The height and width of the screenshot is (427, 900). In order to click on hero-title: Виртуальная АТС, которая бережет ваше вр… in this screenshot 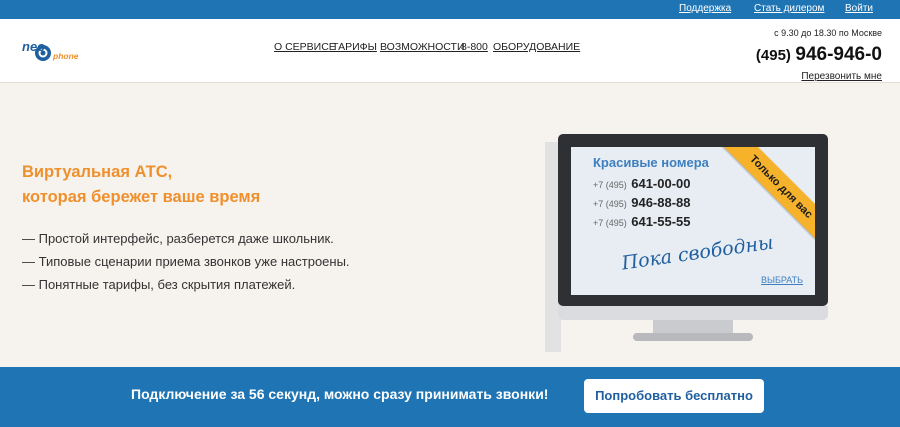, I will do `click(141, 185)`.